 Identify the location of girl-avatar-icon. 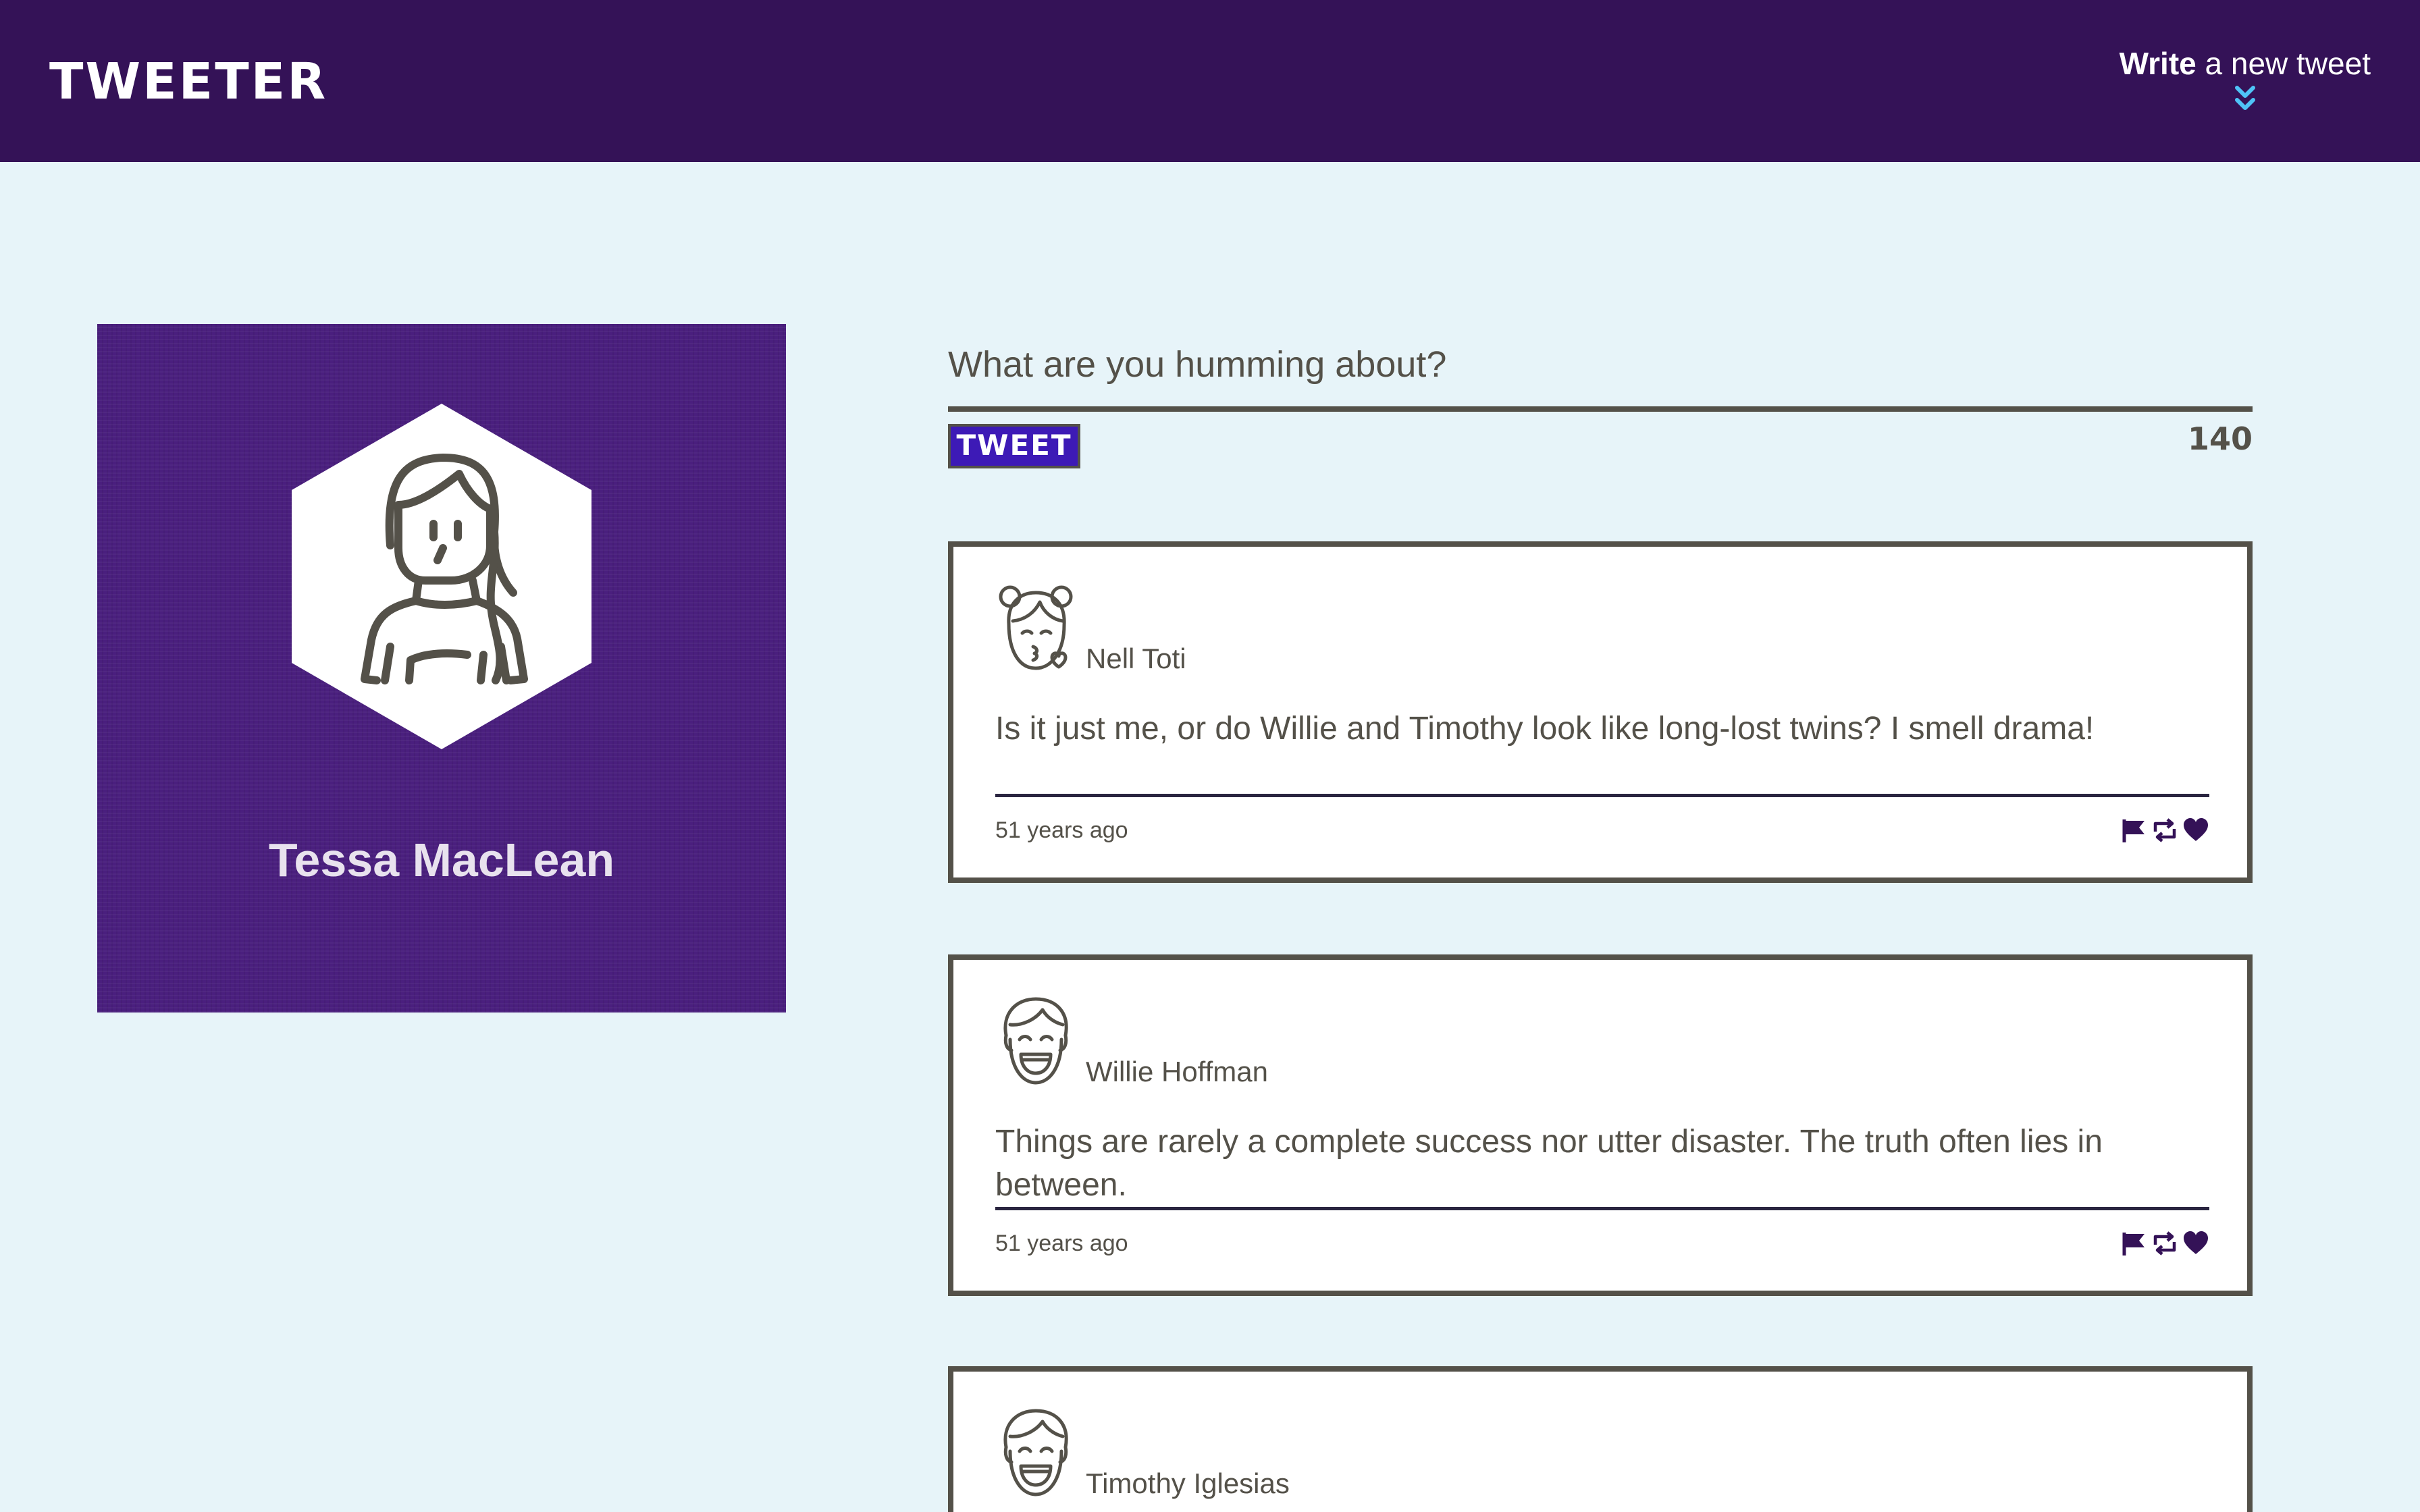
(1036, 627).